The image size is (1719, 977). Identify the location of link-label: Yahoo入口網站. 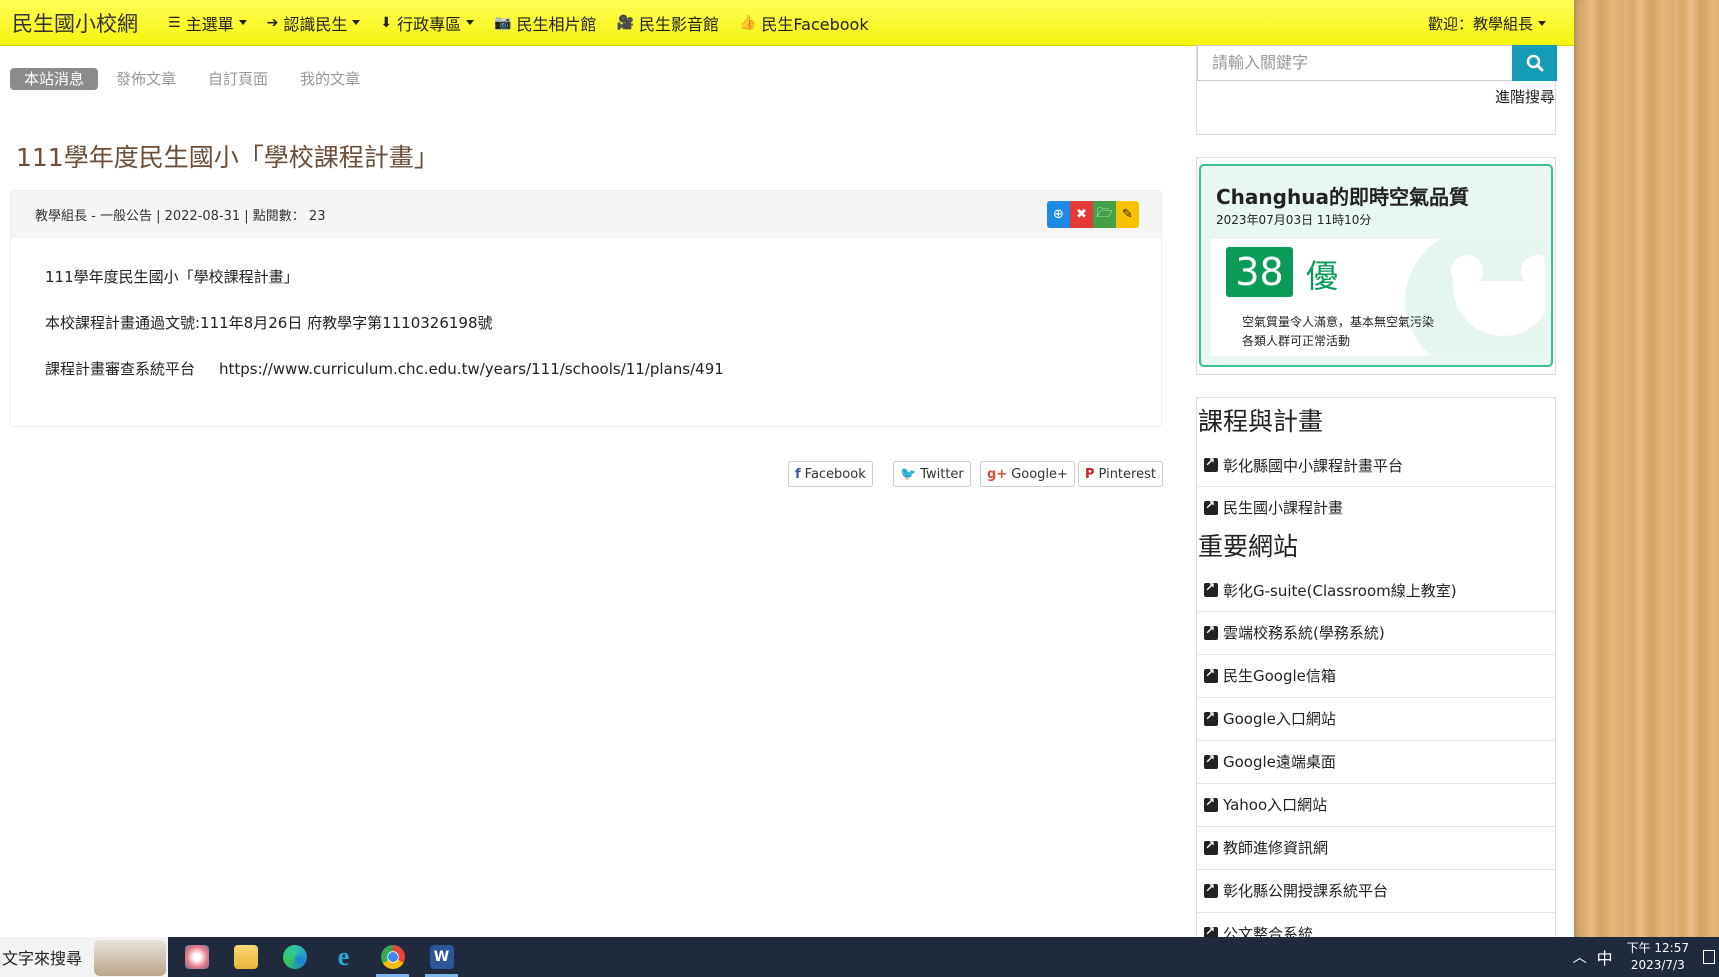
(1275, 805).